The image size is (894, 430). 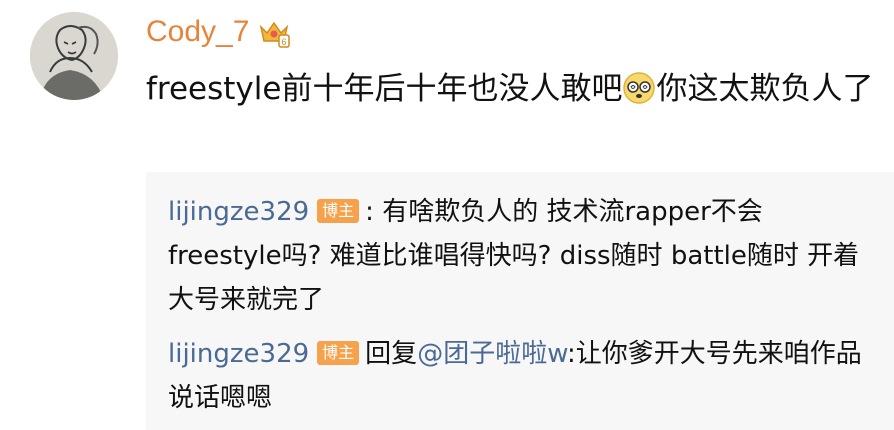 I want to click on comment-header: Cody_7 6, so click(x=218, y=32).